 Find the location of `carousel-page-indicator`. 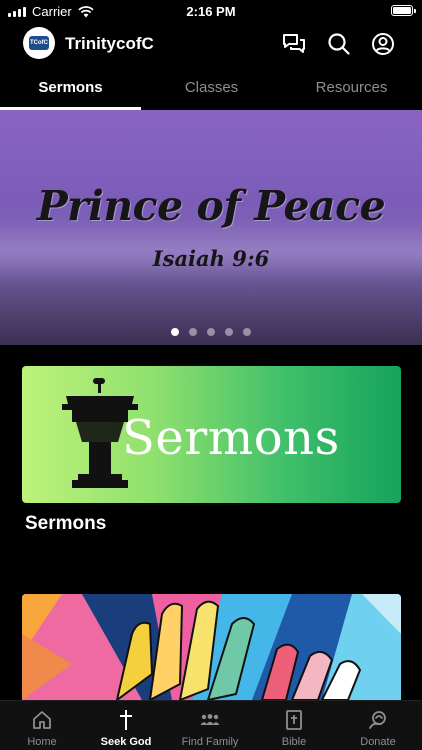

carousel-page-indicator is located at coordinates (211, 332).